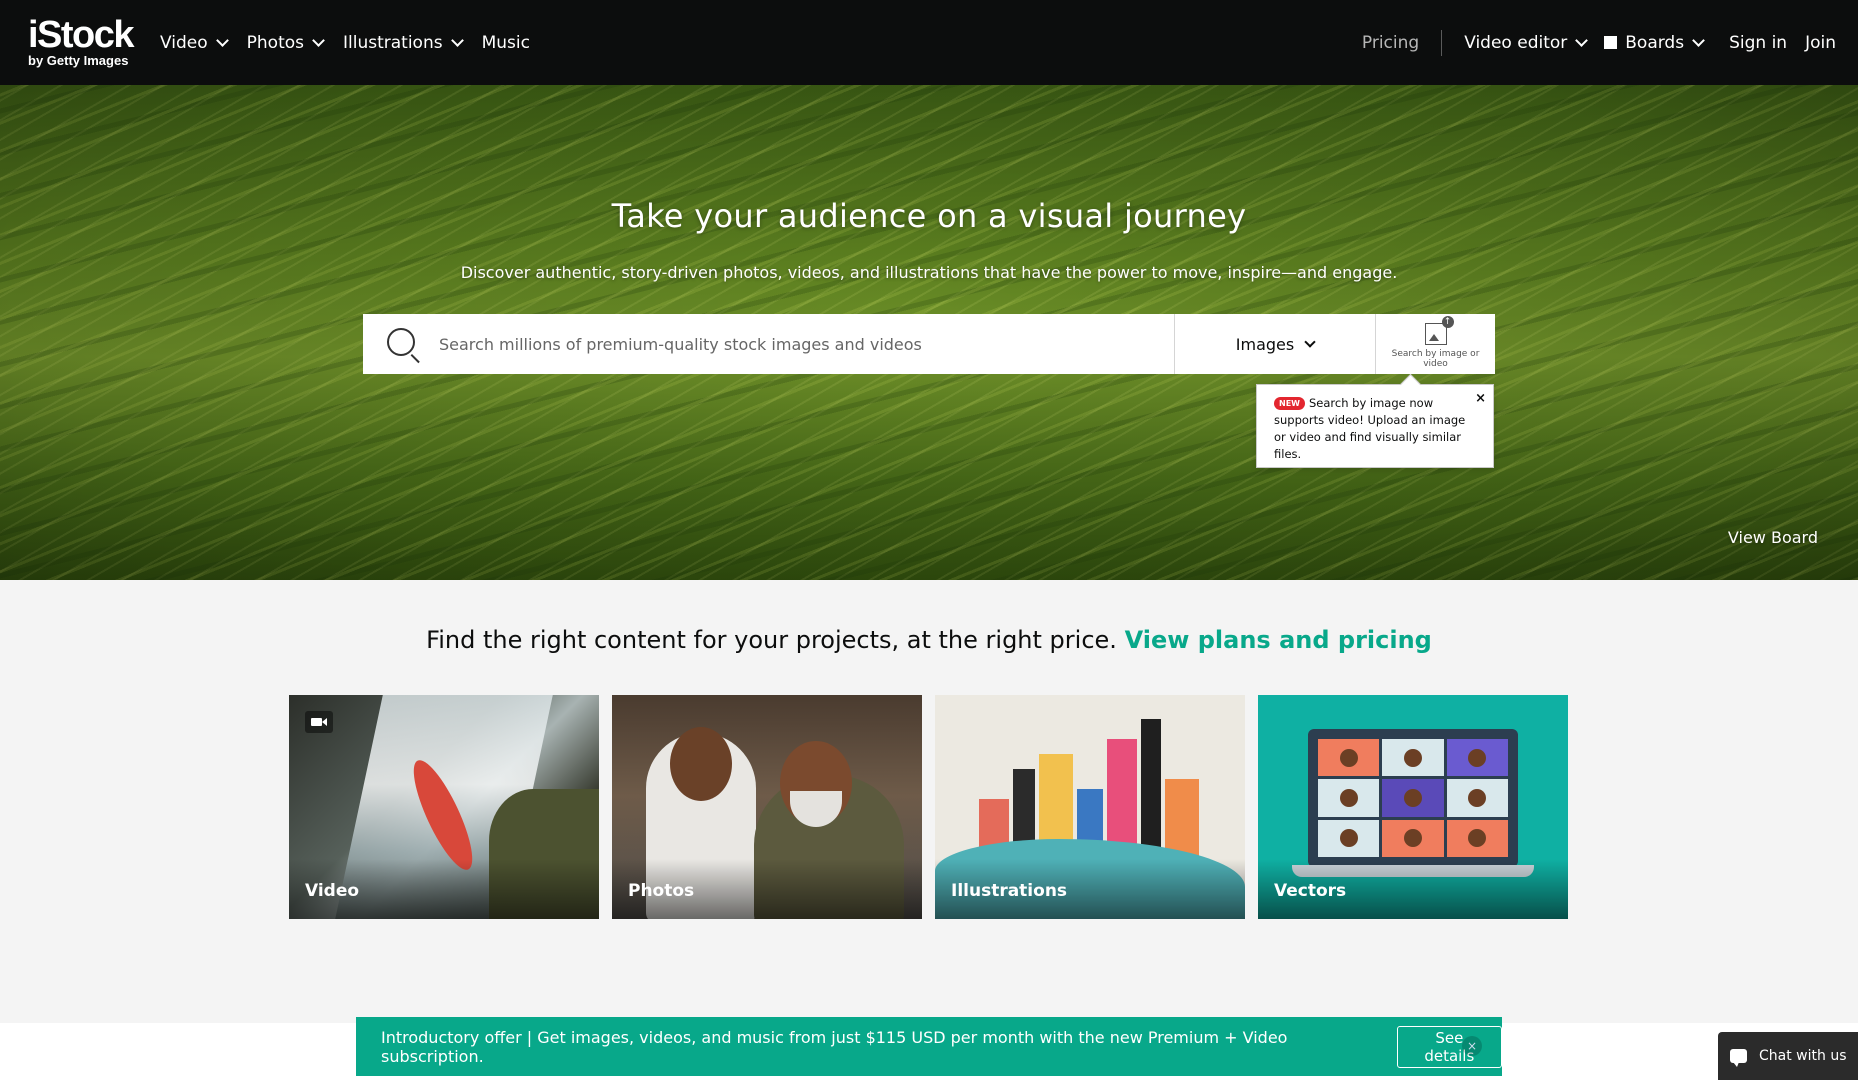 Image resolution: width=1858 pixels, height=1080 pixels. Describe the element at coordinates (806, 344) in the screenshot. I see `search-input` at that location.